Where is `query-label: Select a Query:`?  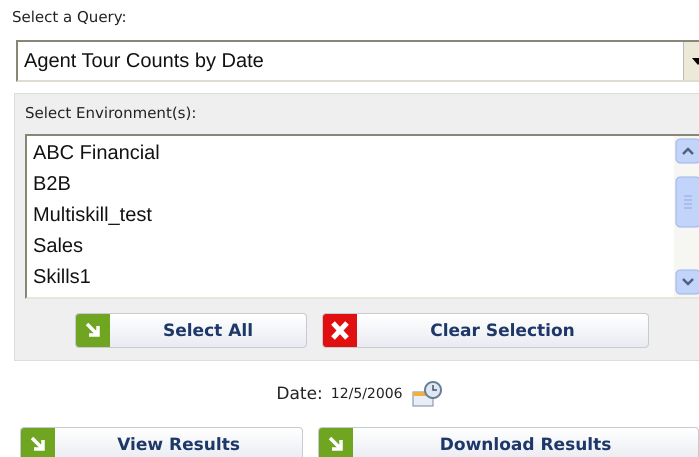
query-label: Select a Query: is located at coordinates (69, 17).